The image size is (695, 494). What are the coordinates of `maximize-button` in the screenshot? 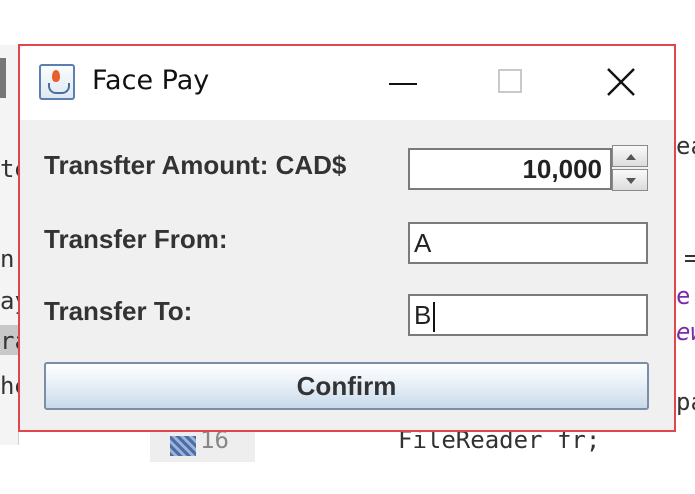 It's located at (510, 81).